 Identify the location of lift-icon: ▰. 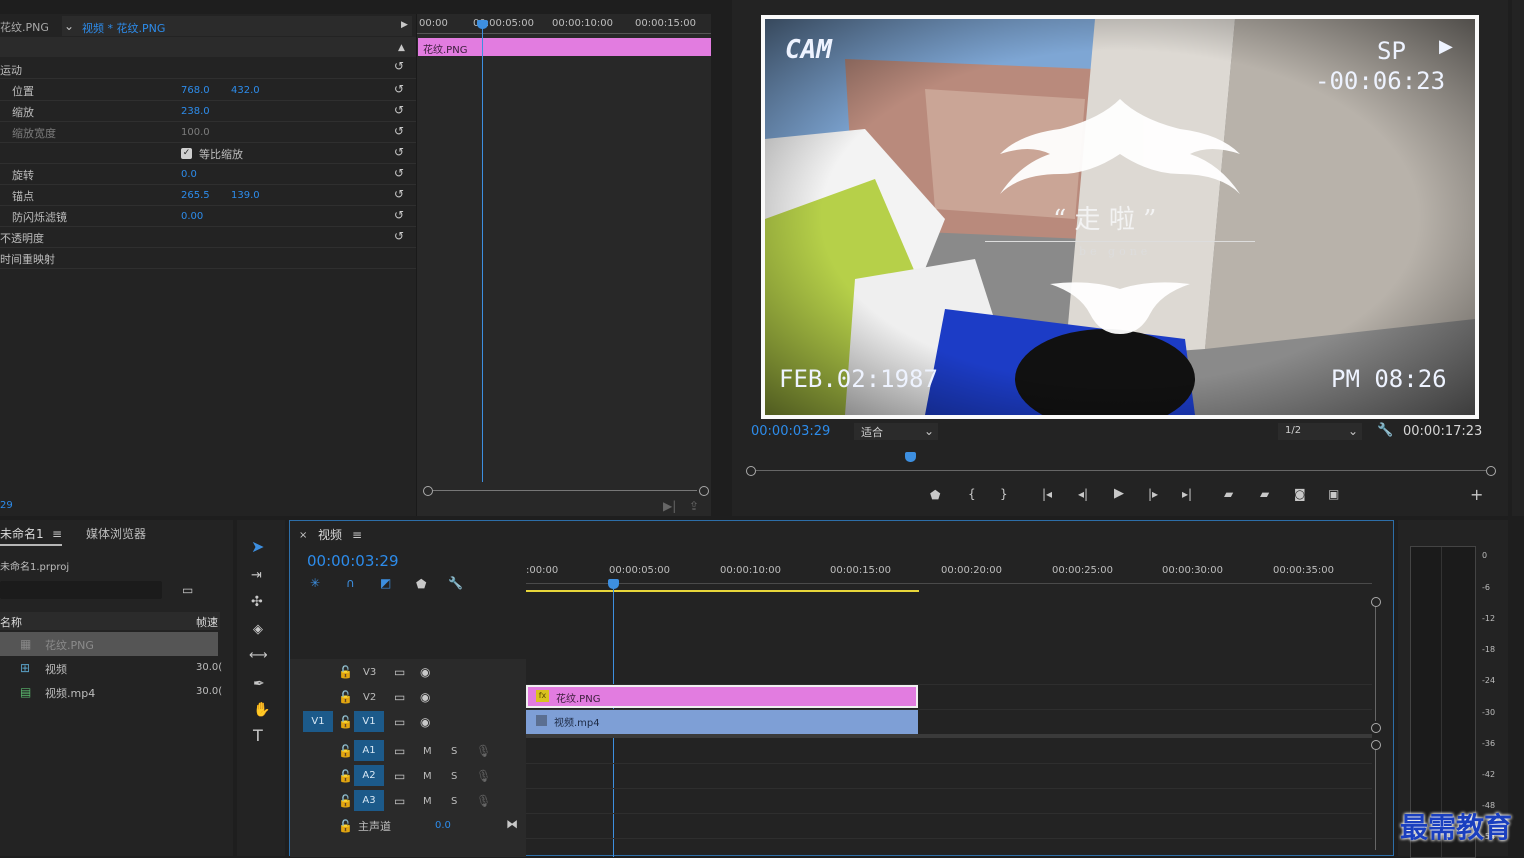
(1228, 494).